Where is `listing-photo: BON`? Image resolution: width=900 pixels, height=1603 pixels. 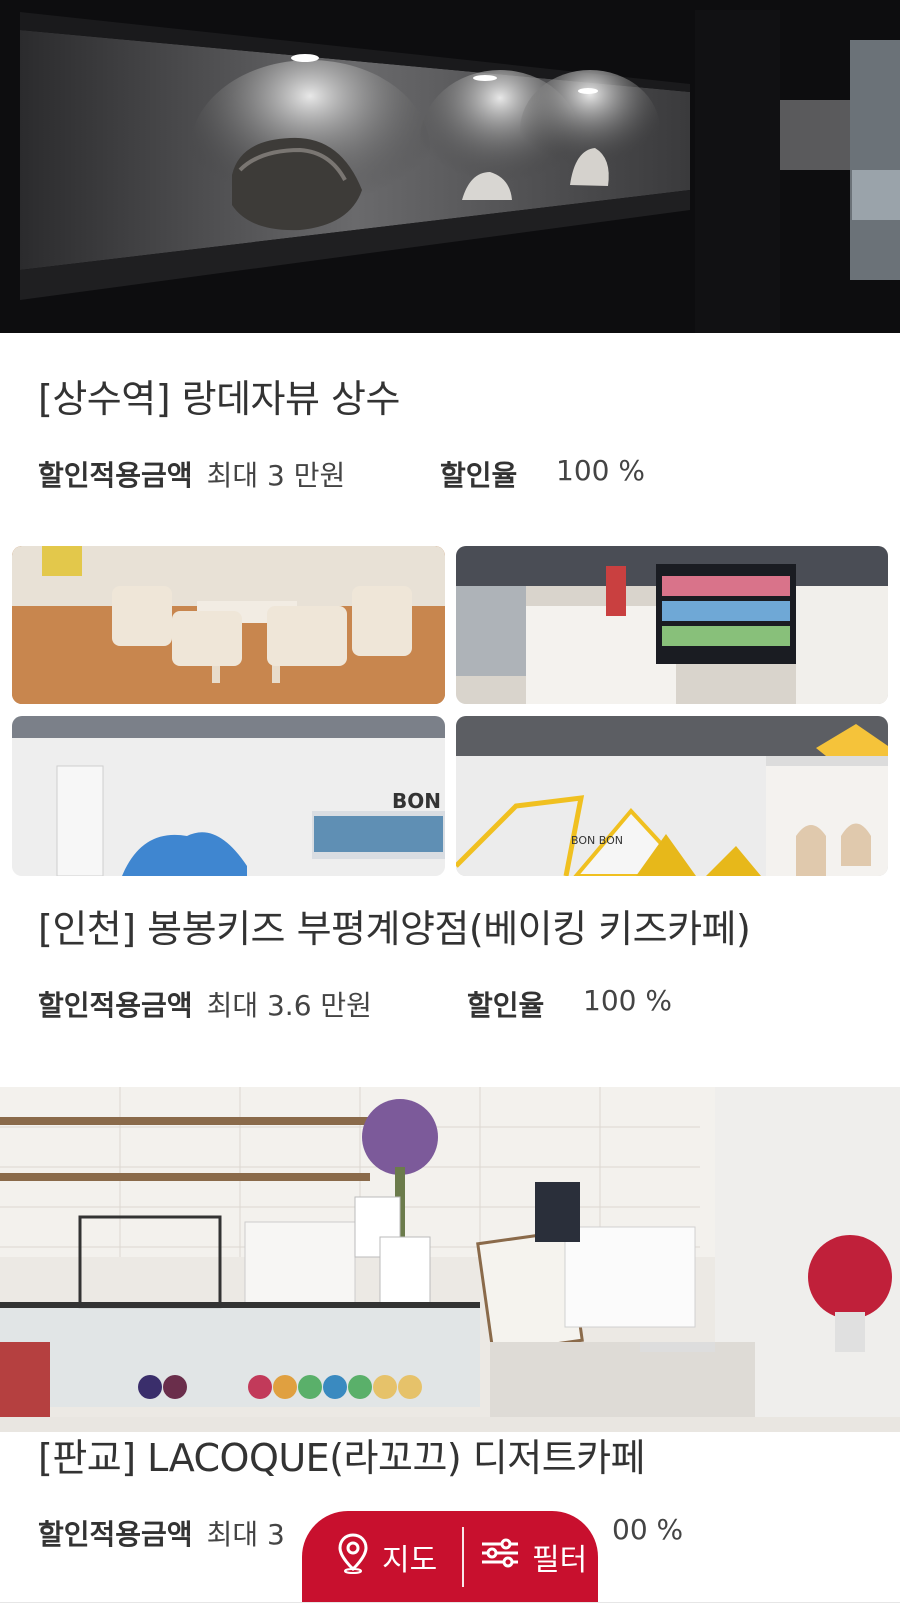 listing-photo: BON is located at coordinates (228, 796).